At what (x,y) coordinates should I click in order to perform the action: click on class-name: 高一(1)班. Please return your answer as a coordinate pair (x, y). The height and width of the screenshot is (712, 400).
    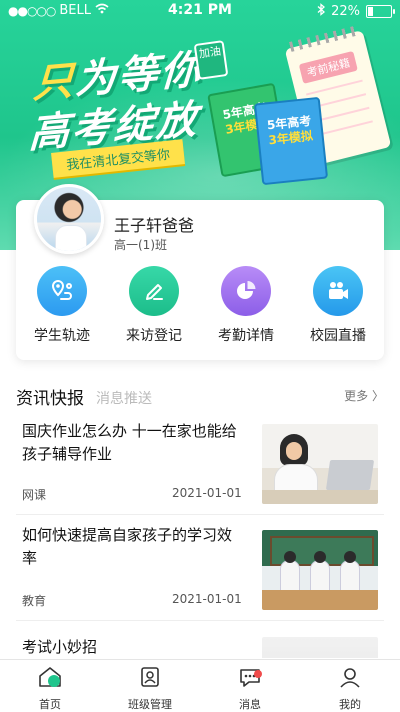
    Looking at the image, I should click on (140, 245).